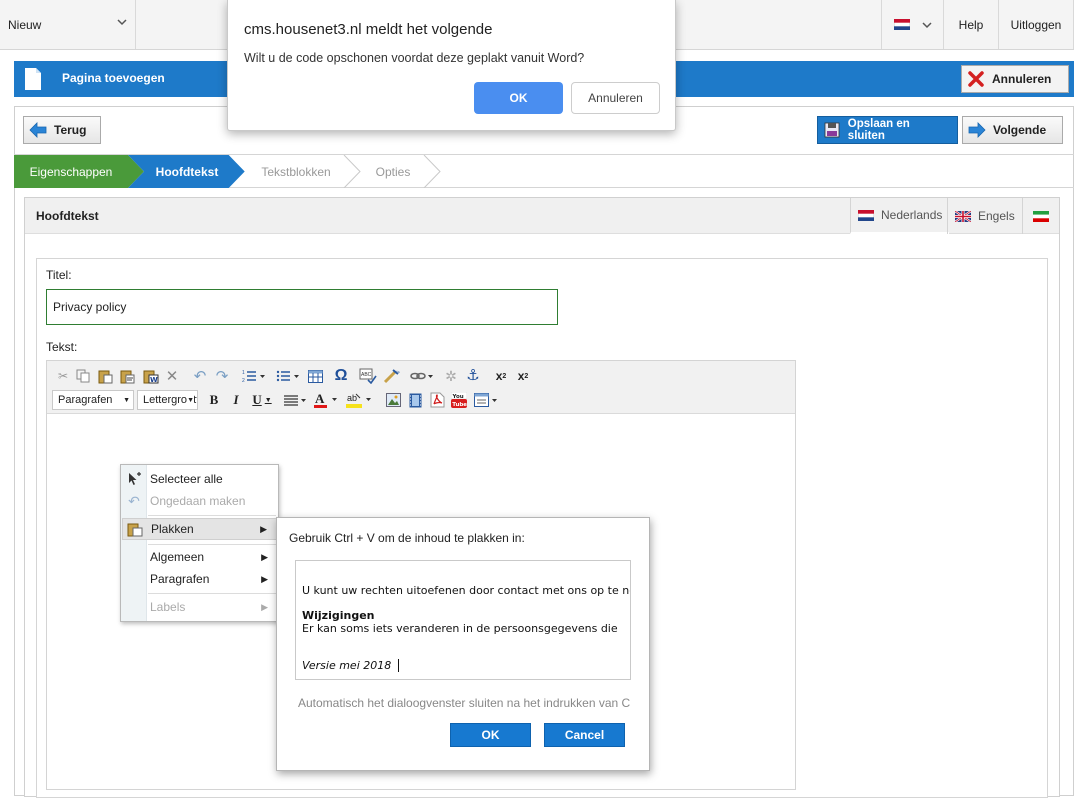 The image size is (1074, 798). I want to click on menu-item-select-all: Selecteer alle, so click(199, 479).